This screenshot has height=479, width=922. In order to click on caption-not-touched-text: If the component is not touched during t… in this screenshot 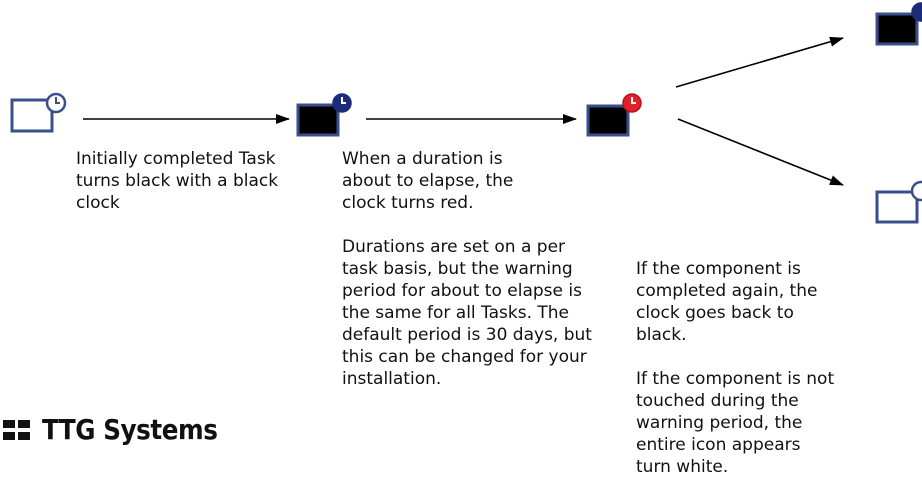, I will do `click(735, 423)`.